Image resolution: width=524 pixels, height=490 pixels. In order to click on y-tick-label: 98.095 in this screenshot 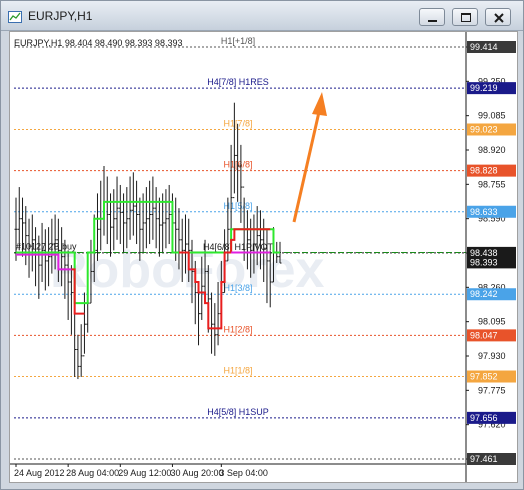, I will do `click(492, 322)`.